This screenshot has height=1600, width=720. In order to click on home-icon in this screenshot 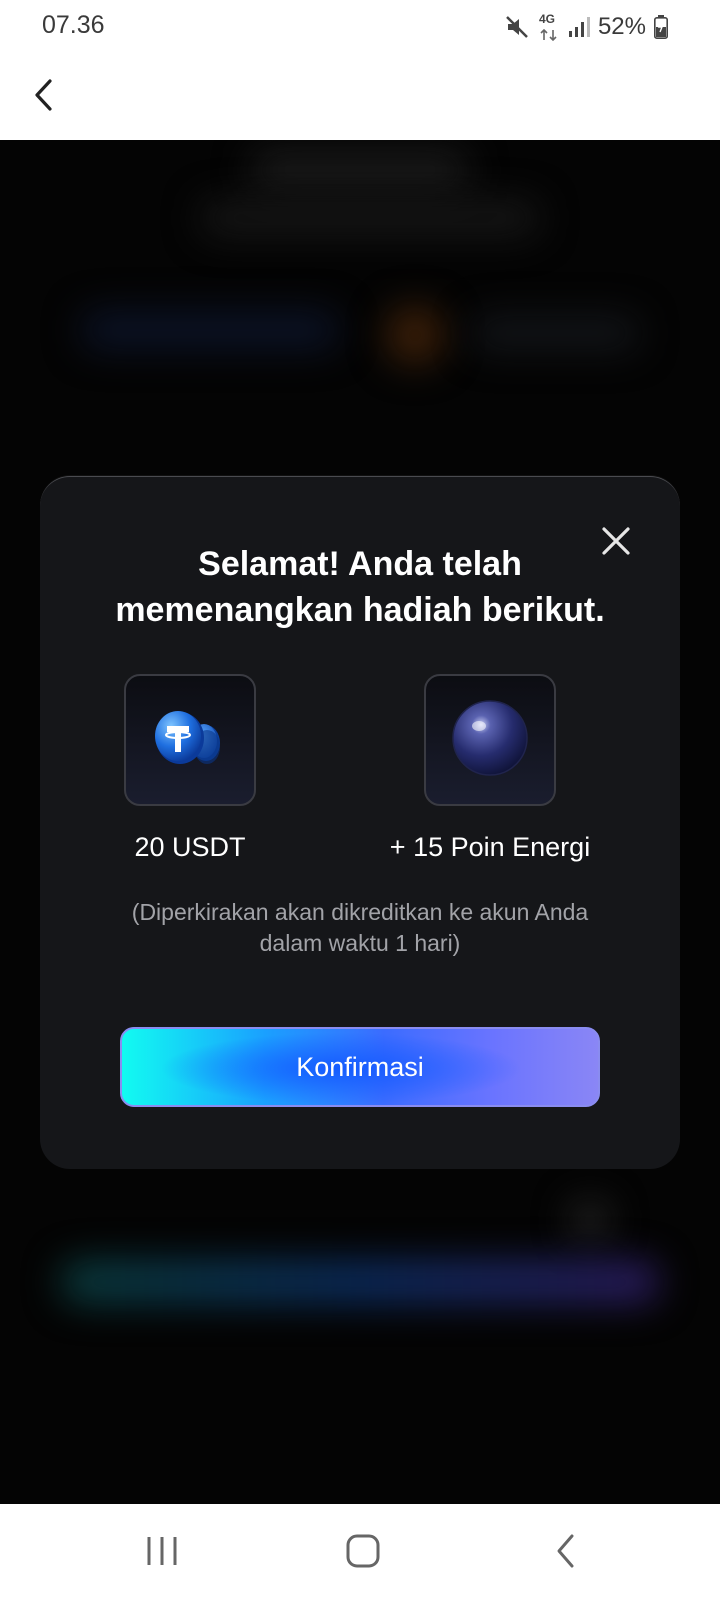, I will do `click(363, 1553)`.